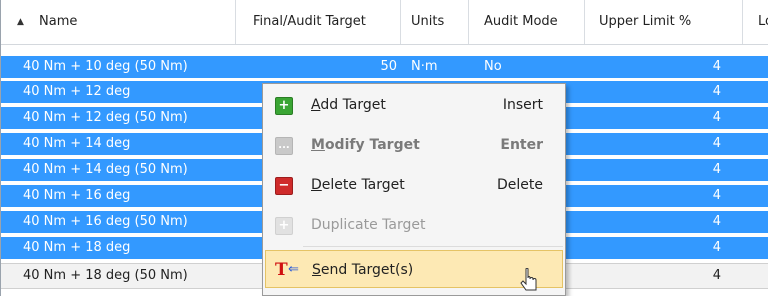 The height and width of the screenshot is (296, 768). Describe the element at coordinates (118, 22) in the screenshot. I see `column-header-name: ▲ Name` at that location.